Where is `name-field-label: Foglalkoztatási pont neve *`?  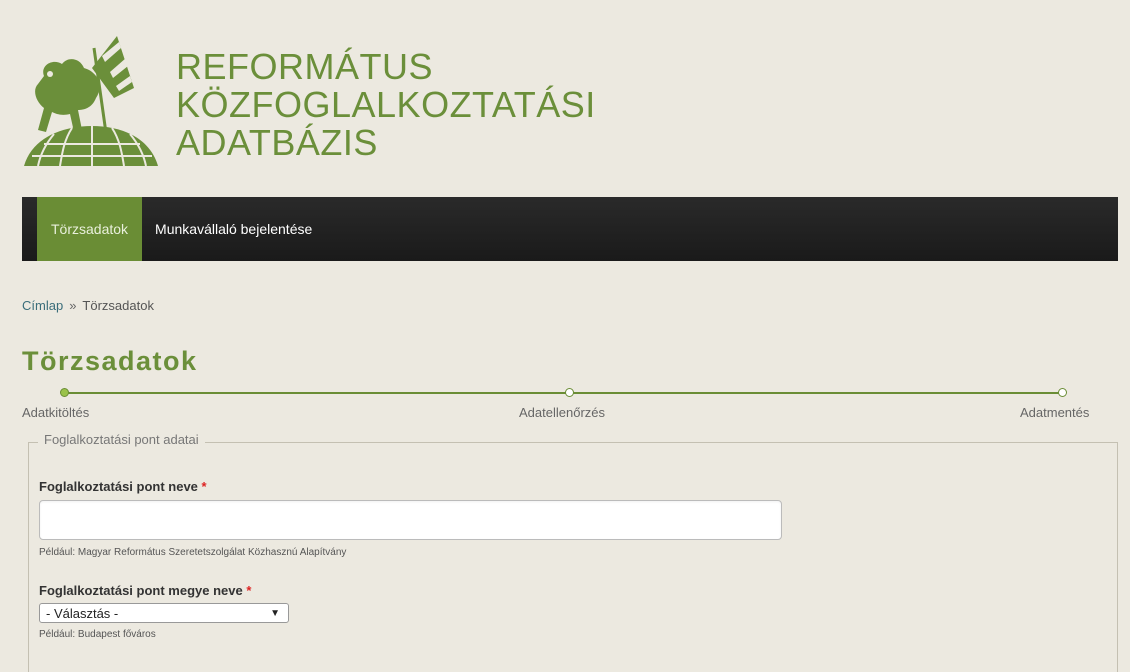 name-field-label: Foglalkoztatási pont neve * is located at coordinates (123, 486).